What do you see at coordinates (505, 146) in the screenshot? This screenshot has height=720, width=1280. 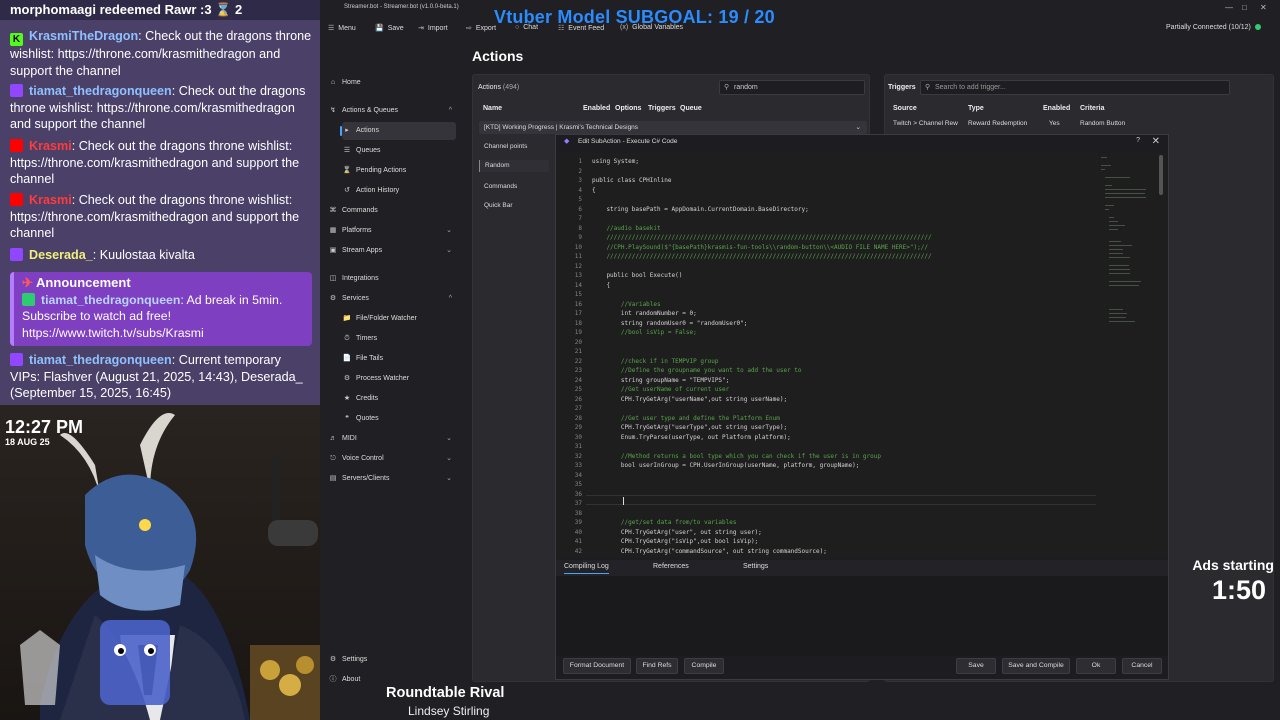 I see `subgroup-channel-points: Channel points` at bounding box center [505, 146].